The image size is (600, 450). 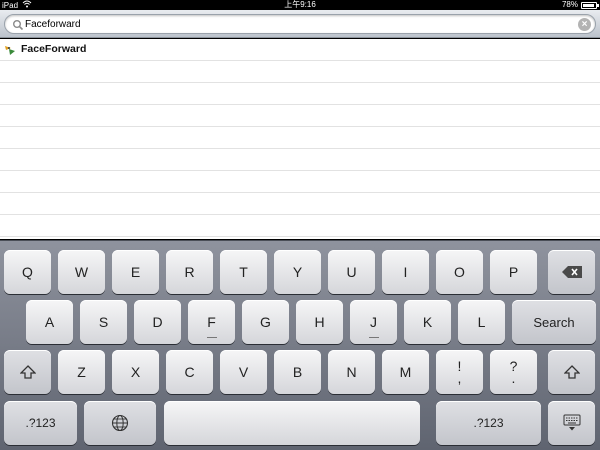 I want to click on key-l: L, so click(x=481, y=322).